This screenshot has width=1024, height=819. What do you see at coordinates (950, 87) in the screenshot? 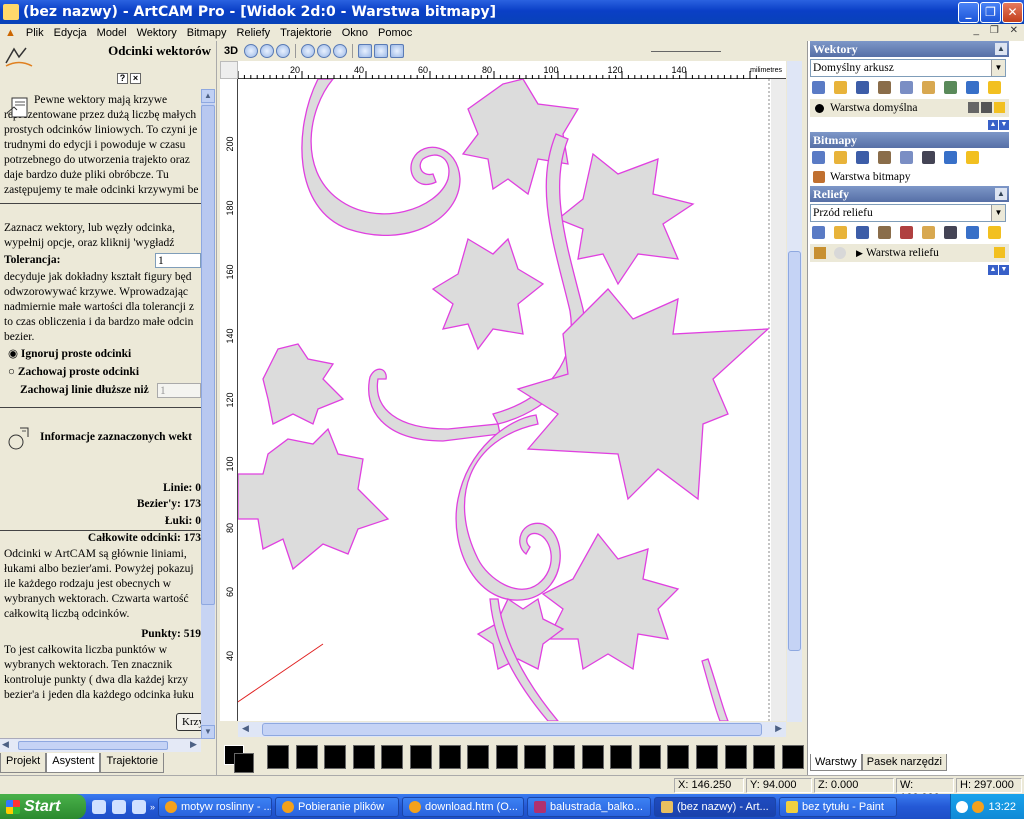
I see `link-icon` at bounding box center [950, 87].